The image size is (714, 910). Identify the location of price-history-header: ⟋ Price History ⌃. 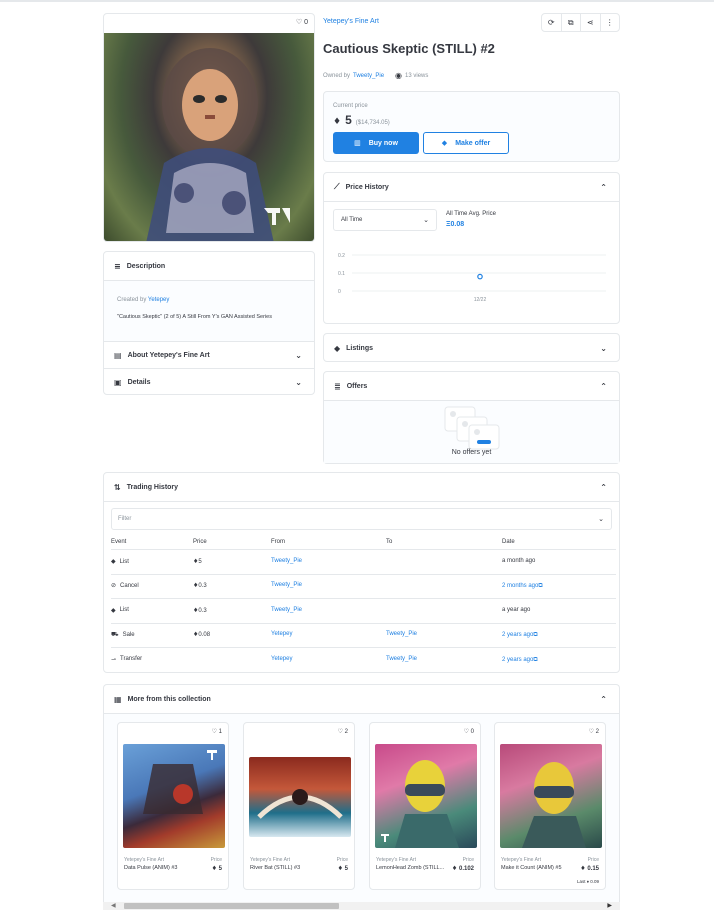
(471, 187).